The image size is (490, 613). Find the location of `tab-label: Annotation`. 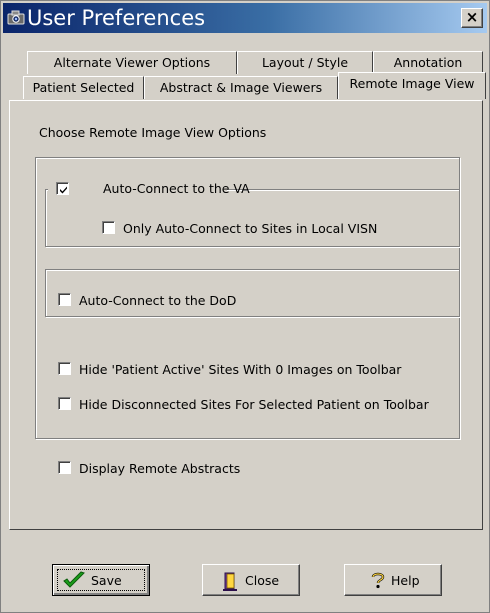

tab-label: Annotation is located at coordinates (428, 62).